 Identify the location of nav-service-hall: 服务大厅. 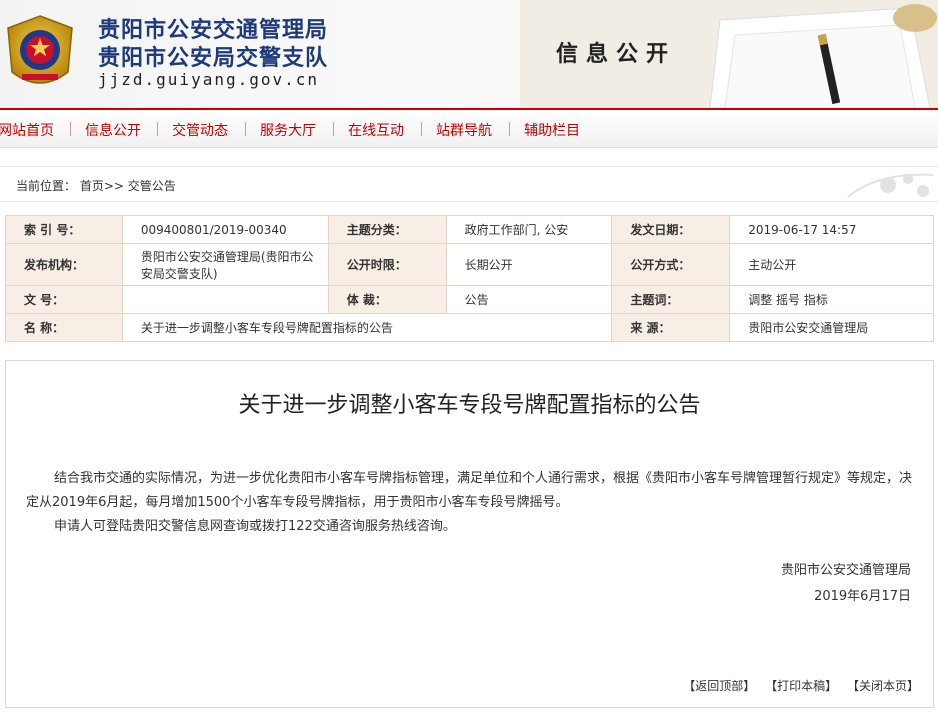
(288, 130).